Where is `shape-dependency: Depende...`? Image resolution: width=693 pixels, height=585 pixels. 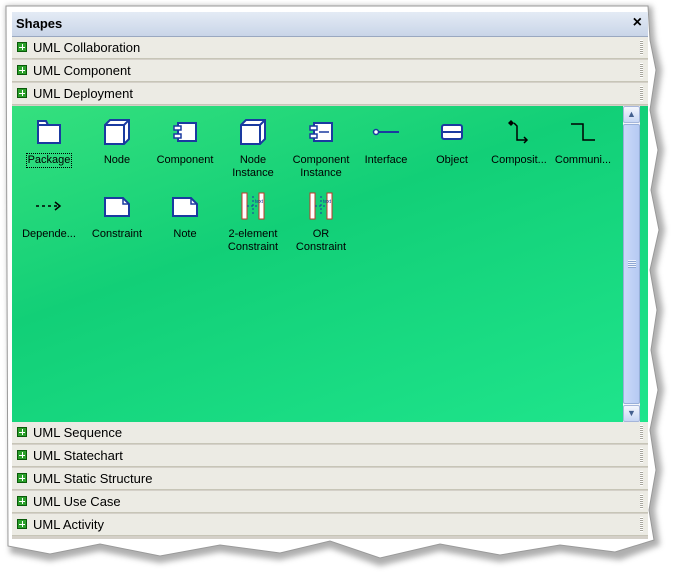
shape-dependency: Depende... is located at coordinates (49, 215).